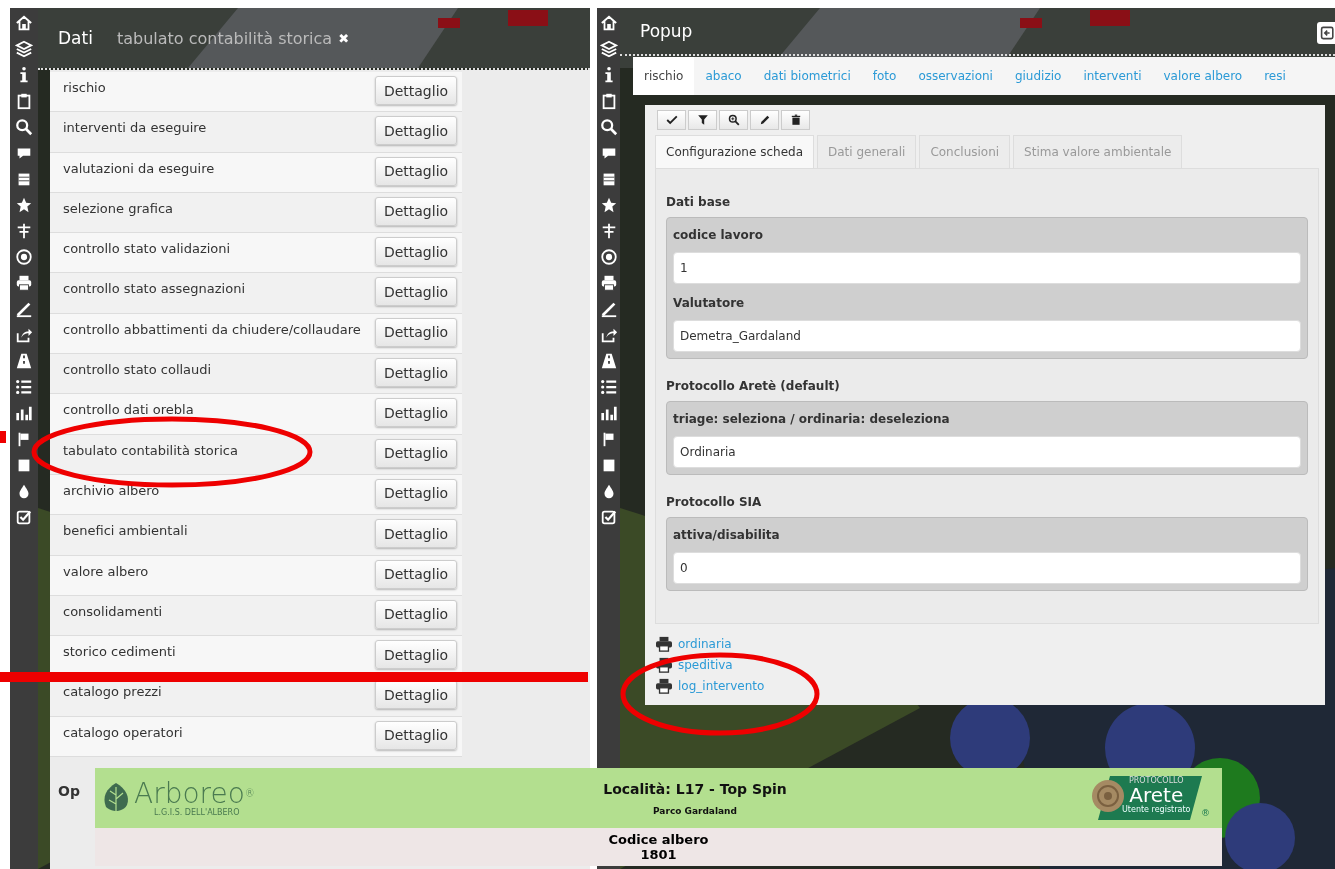 This screenshot has width=1335, height=869. Describe the element at coordinates (987, 336) in the screenshot. I see `input-field: Demetra_Gardaland` at that location.